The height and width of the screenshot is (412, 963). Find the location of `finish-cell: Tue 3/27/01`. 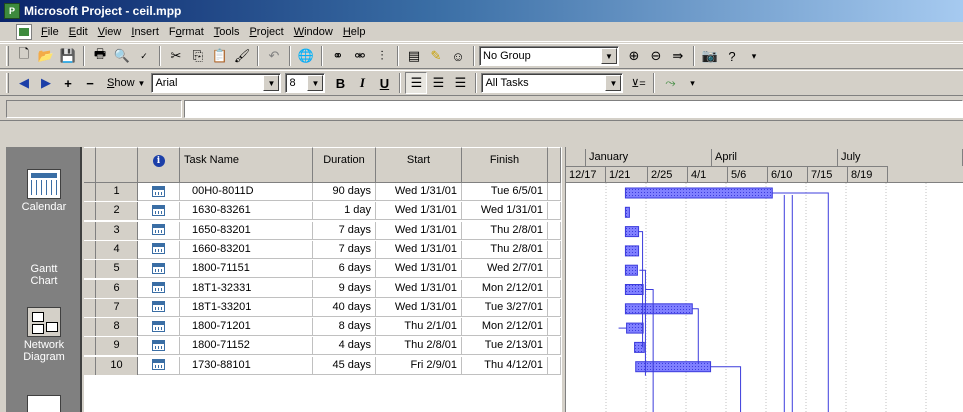

finish-cell: Tue 3/27/01 is located at coordinates (505, 307).